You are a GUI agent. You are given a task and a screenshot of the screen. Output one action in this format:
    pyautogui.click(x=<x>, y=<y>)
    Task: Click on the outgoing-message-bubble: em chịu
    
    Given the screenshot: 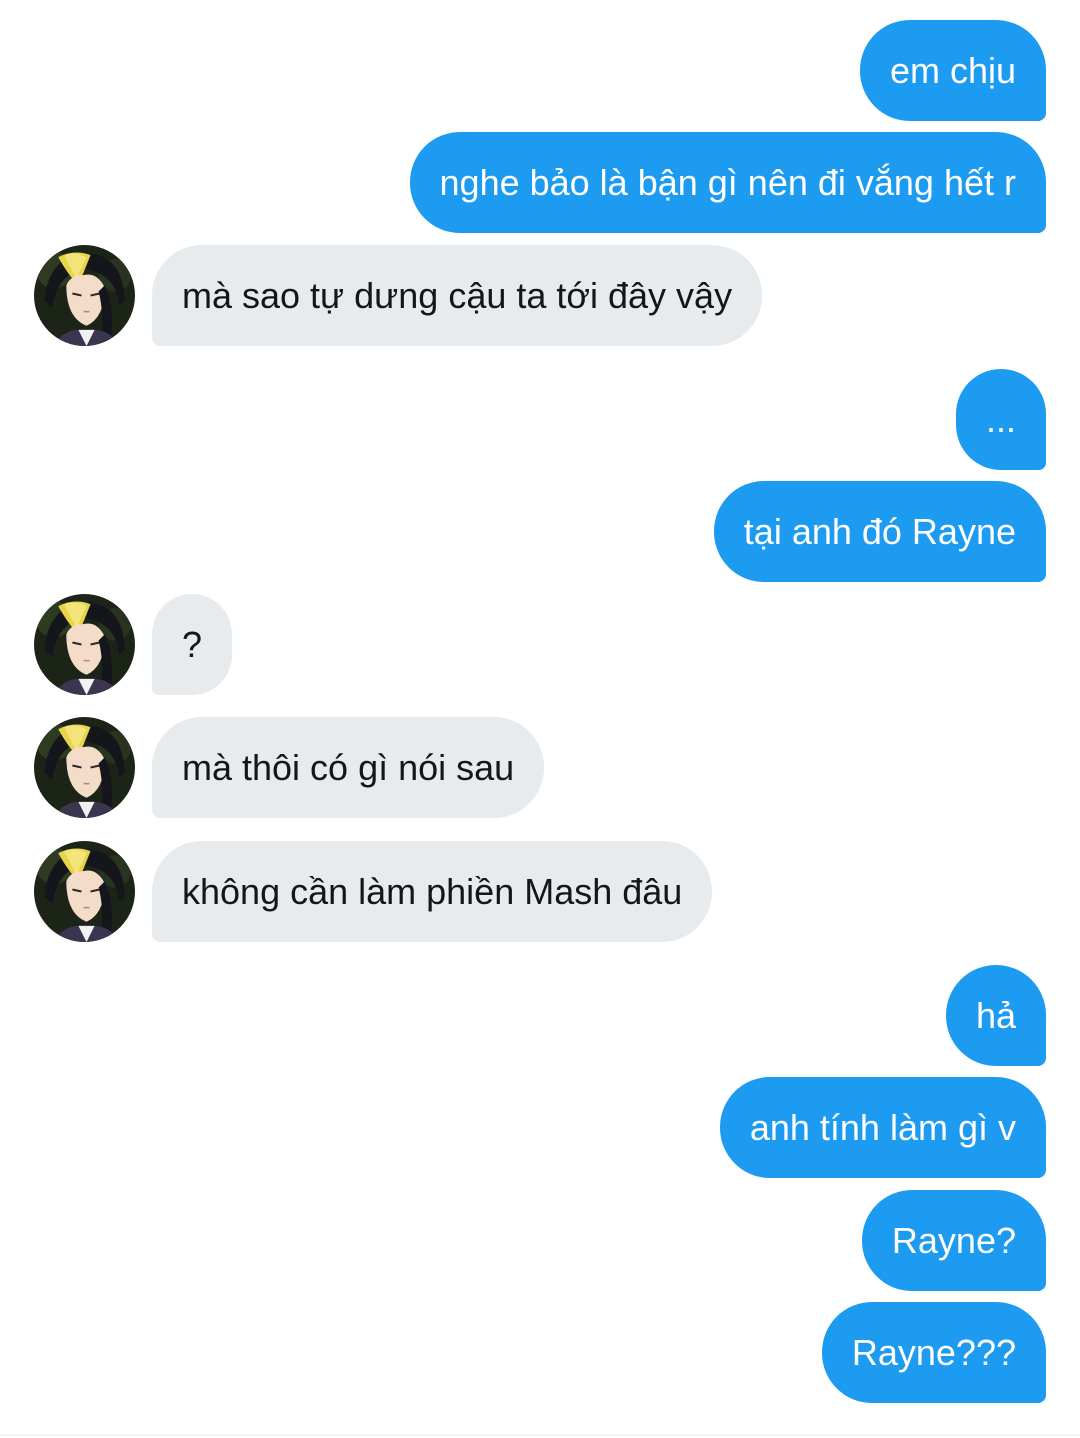 What is the action you would take?
    pyautogui.click(x=952, y=70)
    